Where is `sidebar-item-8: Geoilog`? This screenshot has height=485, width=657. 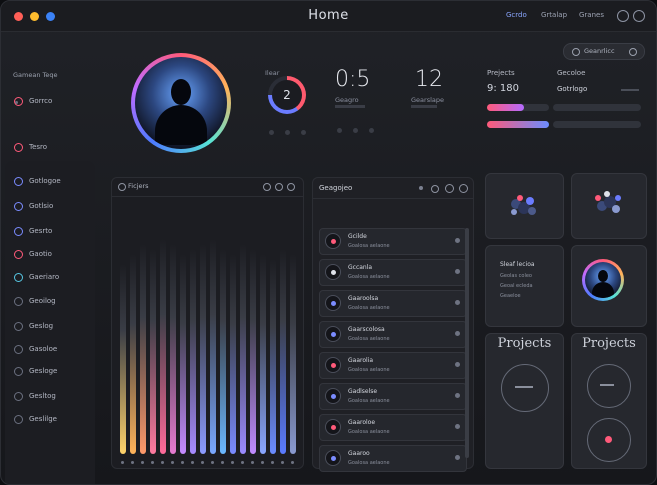
sidebar-item-8: Geoilog is located at coordinates (50, 302).